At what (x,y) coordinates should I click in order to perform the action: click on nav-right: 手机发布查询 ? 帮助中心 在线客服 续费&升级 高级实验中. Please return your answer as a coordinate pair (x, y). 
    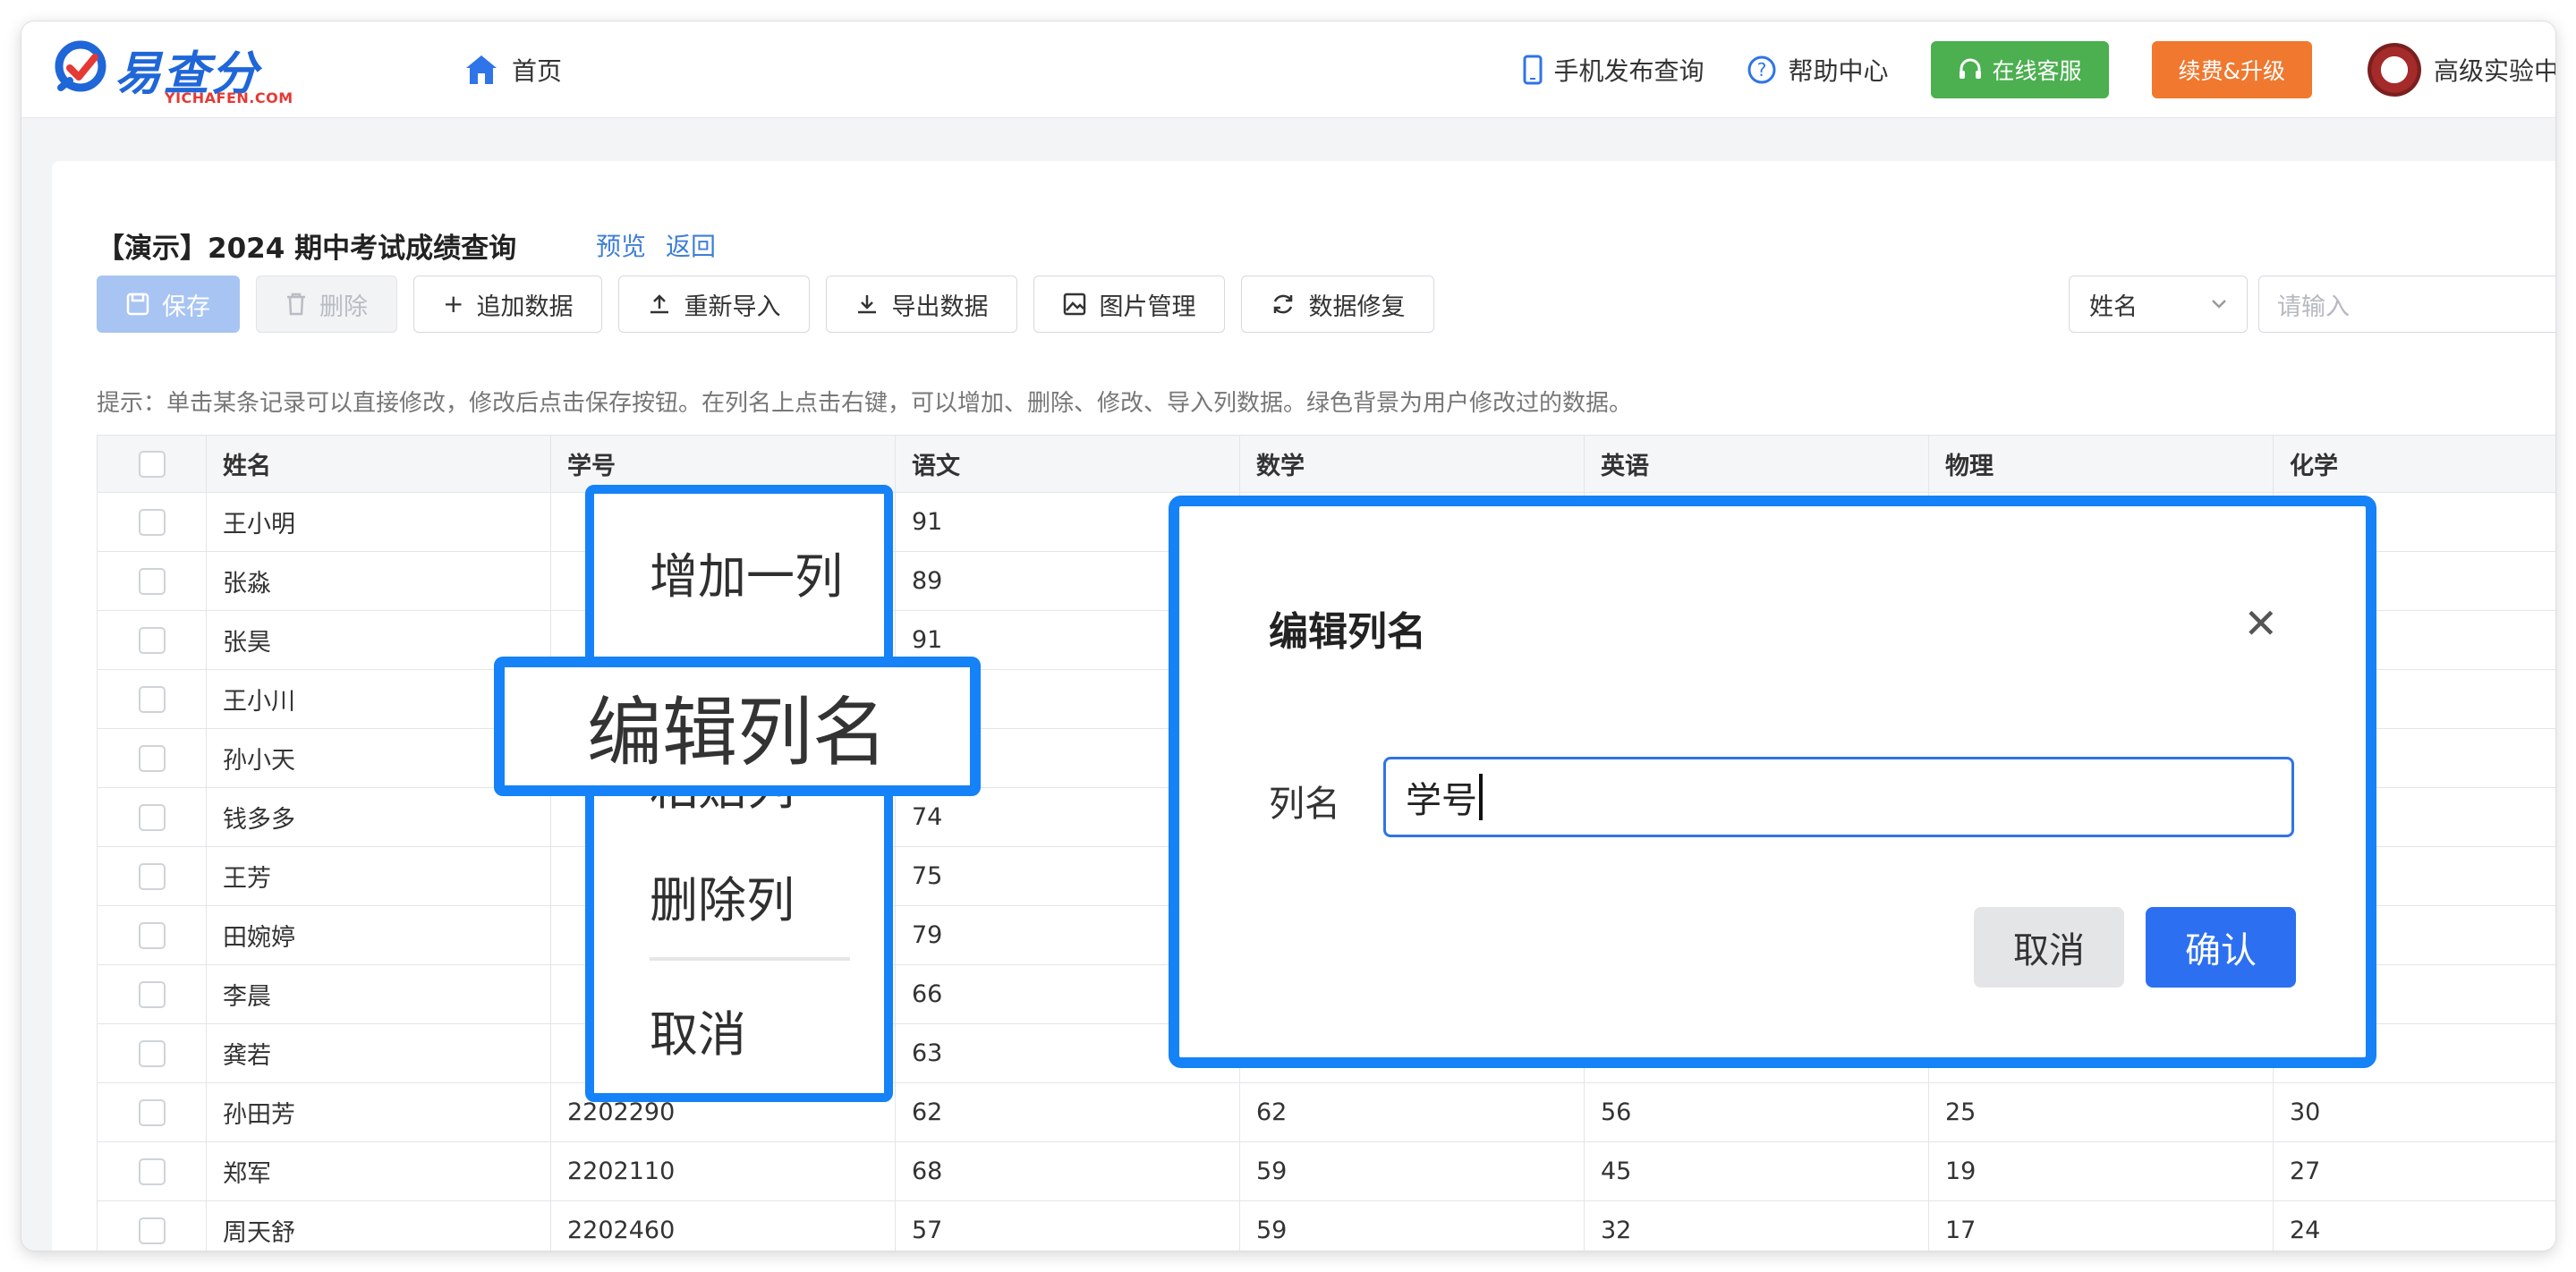
    Looking at the image, I should click on (2039, 69).